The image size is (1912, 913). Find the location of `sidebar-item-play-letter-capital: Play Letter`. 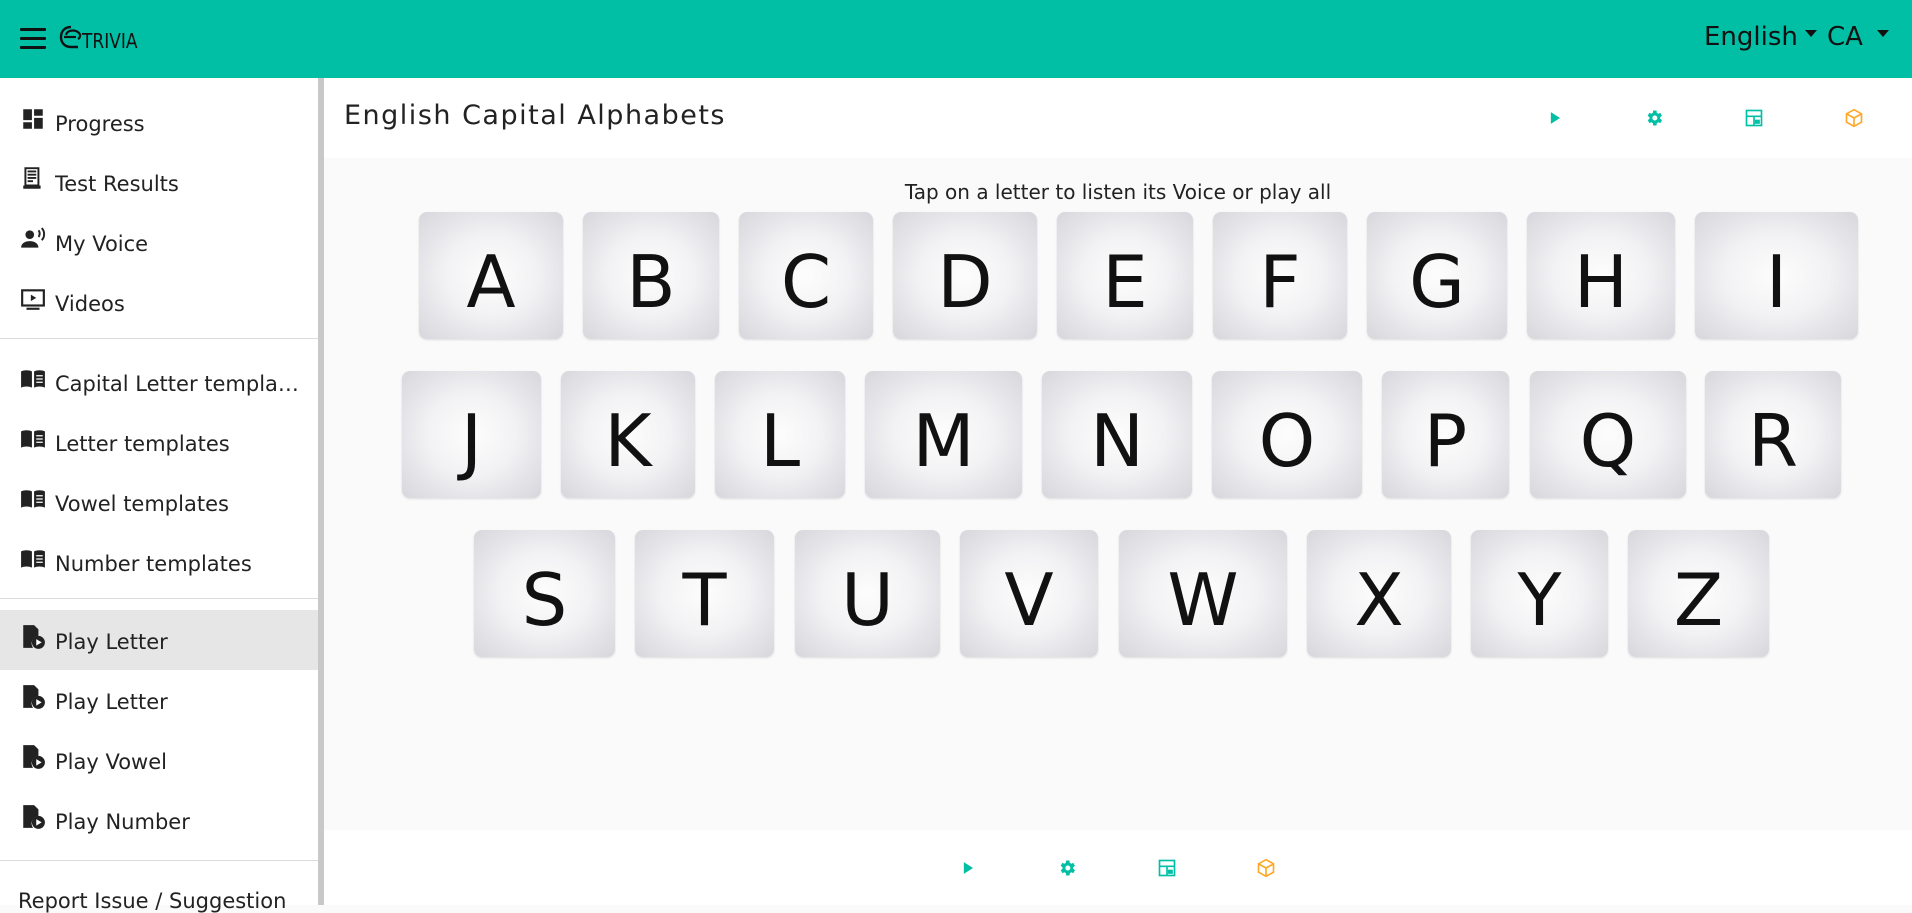

sidebar-item-play-letter-capital: Play Letter is located at coordinates (159, 640).